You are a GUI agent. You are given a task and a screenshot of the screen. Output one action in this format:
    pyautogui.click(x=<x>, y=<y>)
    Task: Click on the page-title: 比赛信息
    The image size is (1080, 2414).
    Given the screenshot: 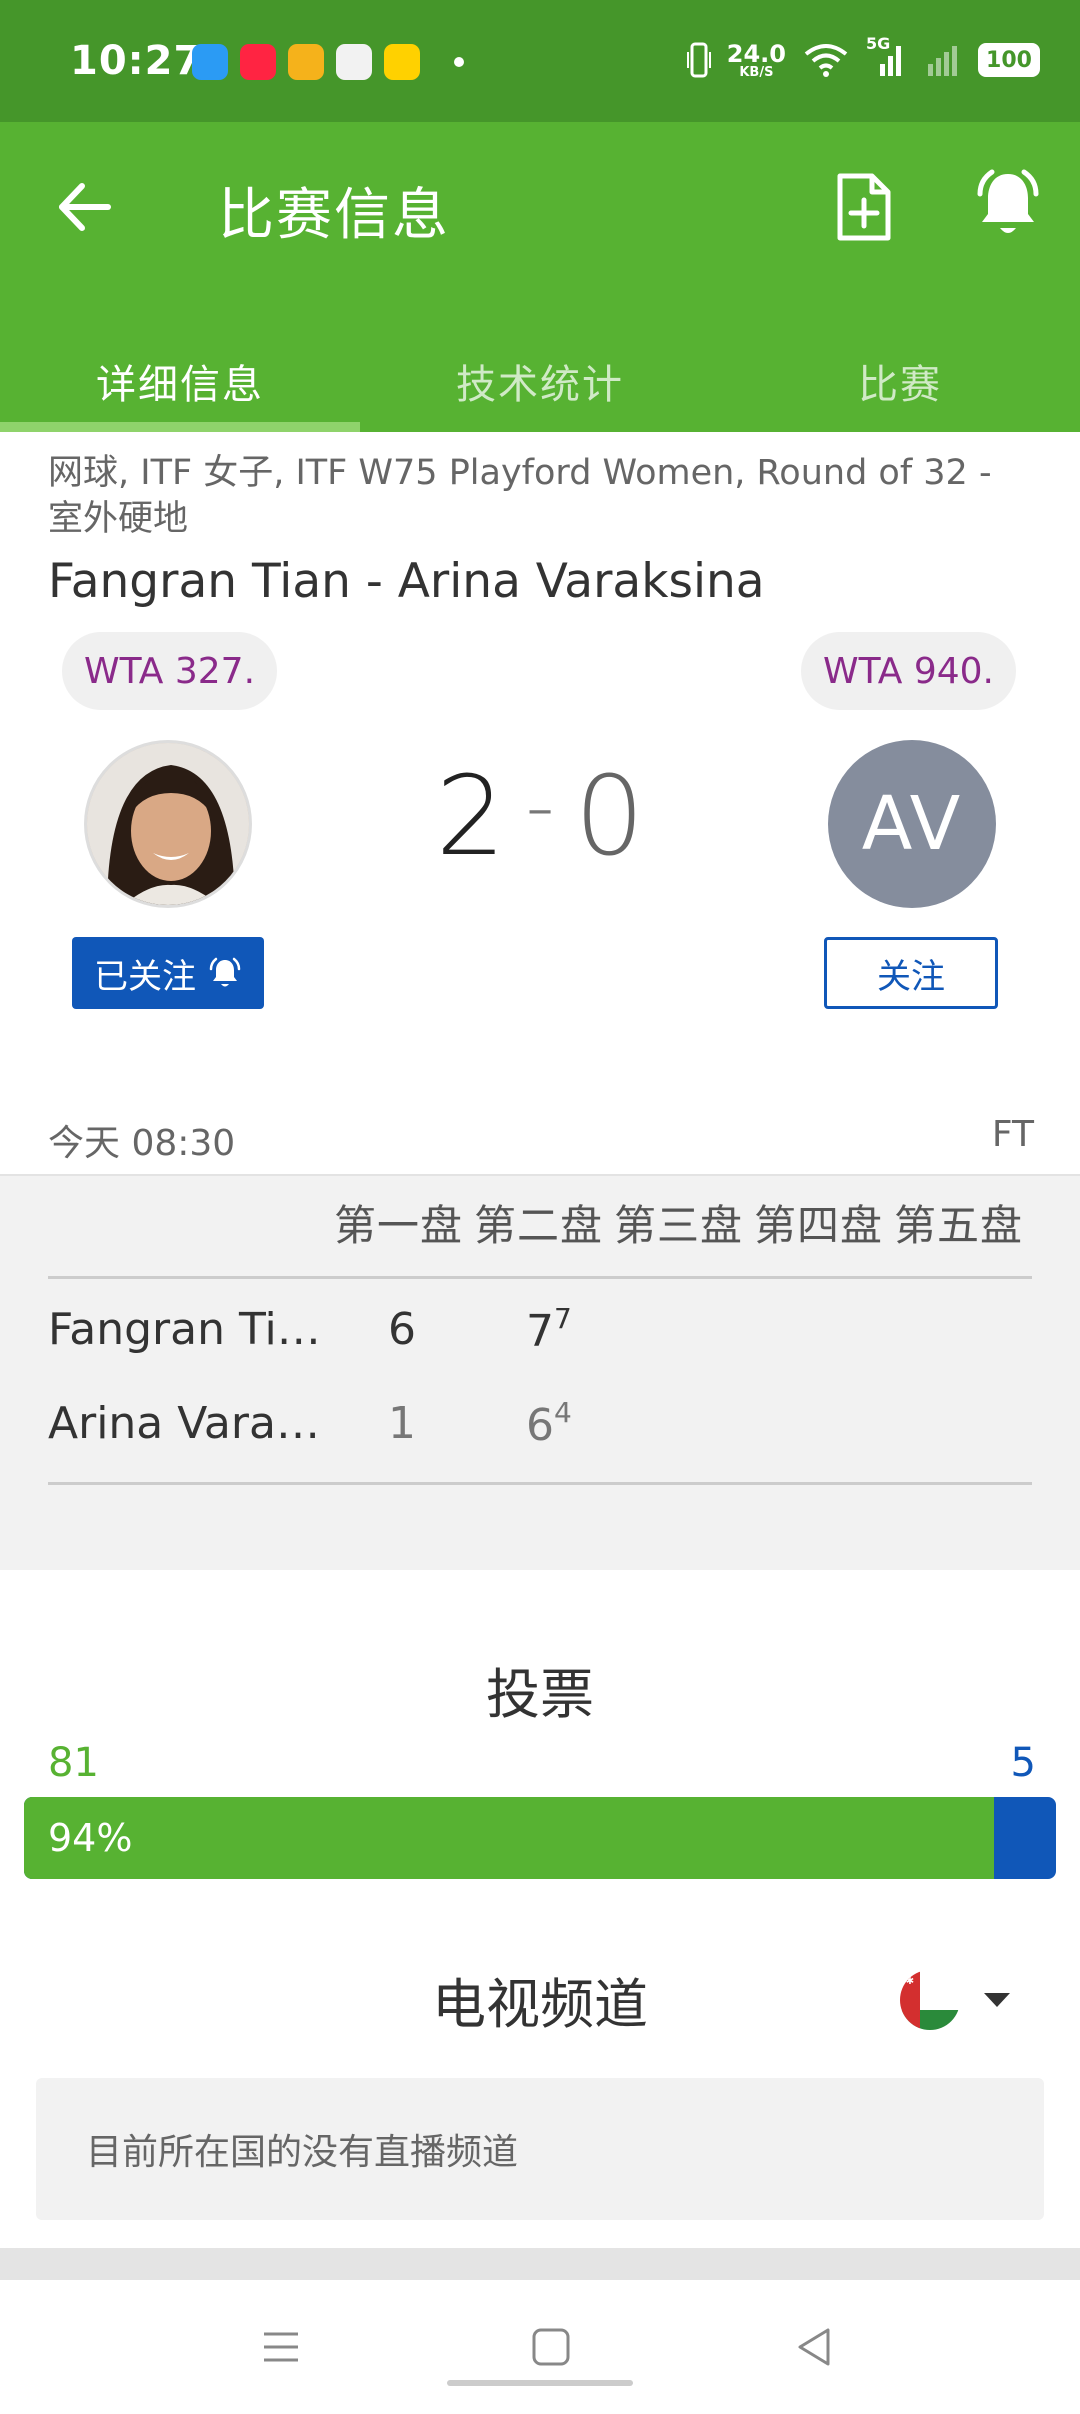 What is the action you would take?
    pyautogui.click(x=334, y=215)
    